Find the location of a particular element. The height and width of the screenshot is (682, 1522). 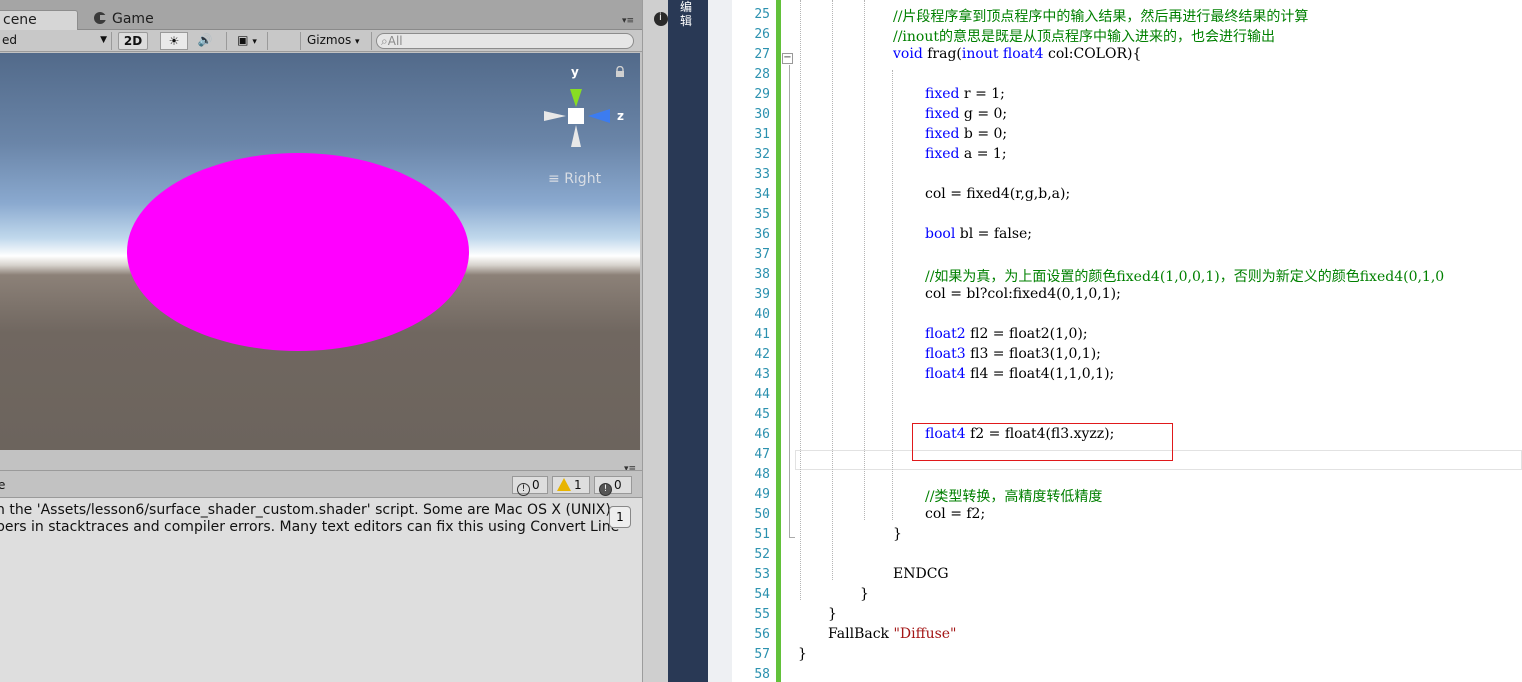

game-icon is located at coordinates (100, 18).